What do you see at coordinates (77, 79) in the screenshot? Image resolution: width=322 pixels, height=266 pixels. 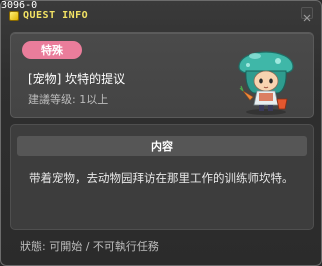 I see `quest-name: [宠物] 坎特的提议` at bounding box center [77, 79].